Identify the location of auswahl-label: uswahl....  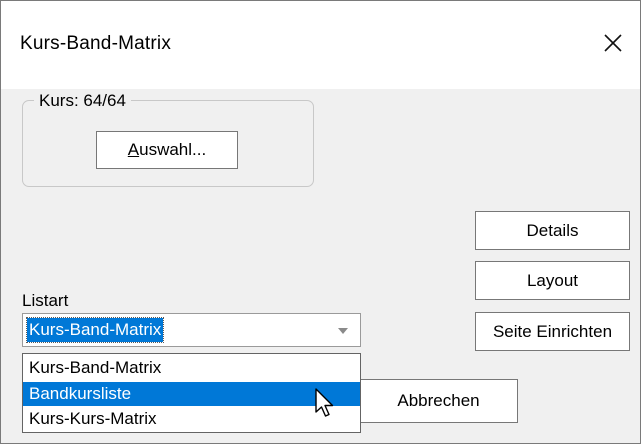
(173, 149).